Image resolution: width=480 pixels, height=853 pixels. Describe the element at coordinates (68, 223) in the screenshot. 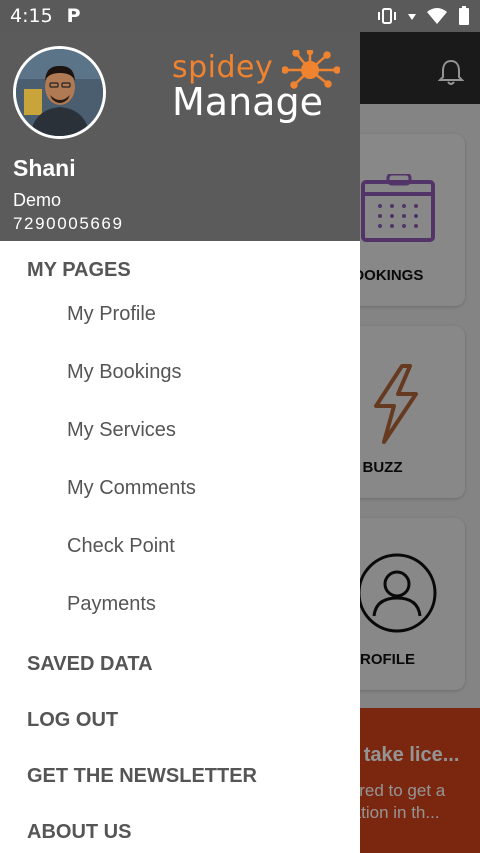

I see `user-phone: 7290005669` at that location.